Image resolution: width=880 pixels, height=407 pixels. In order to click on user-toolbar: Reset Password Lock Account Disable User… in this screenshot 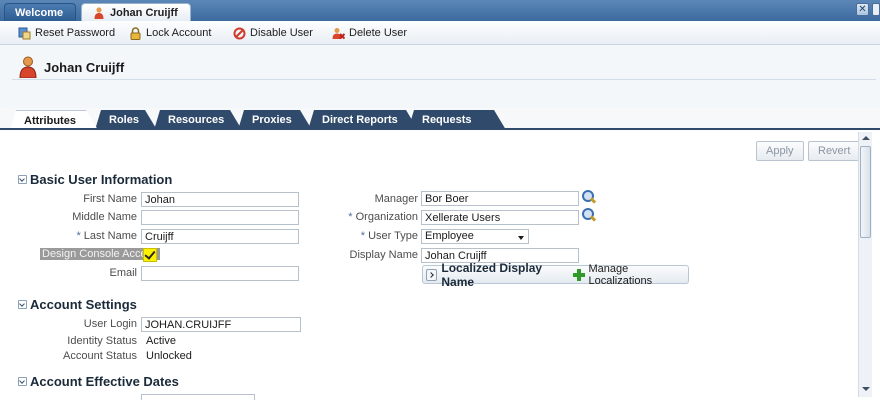, I will do `click(440, 33)`.